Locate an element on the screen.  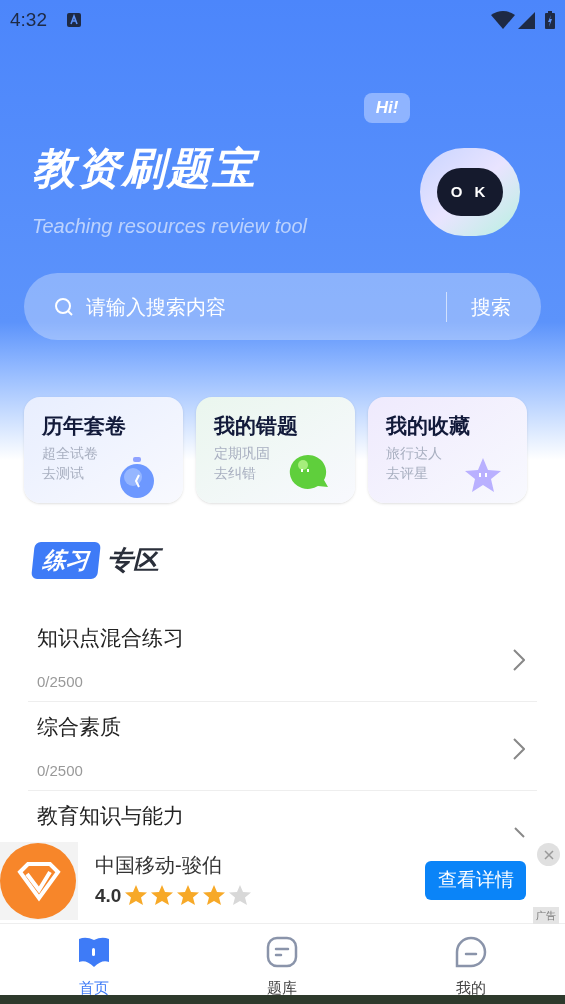
shortcut-card: 历年套卷 超全试卷 去测试 is located at coordinates (103, 450).